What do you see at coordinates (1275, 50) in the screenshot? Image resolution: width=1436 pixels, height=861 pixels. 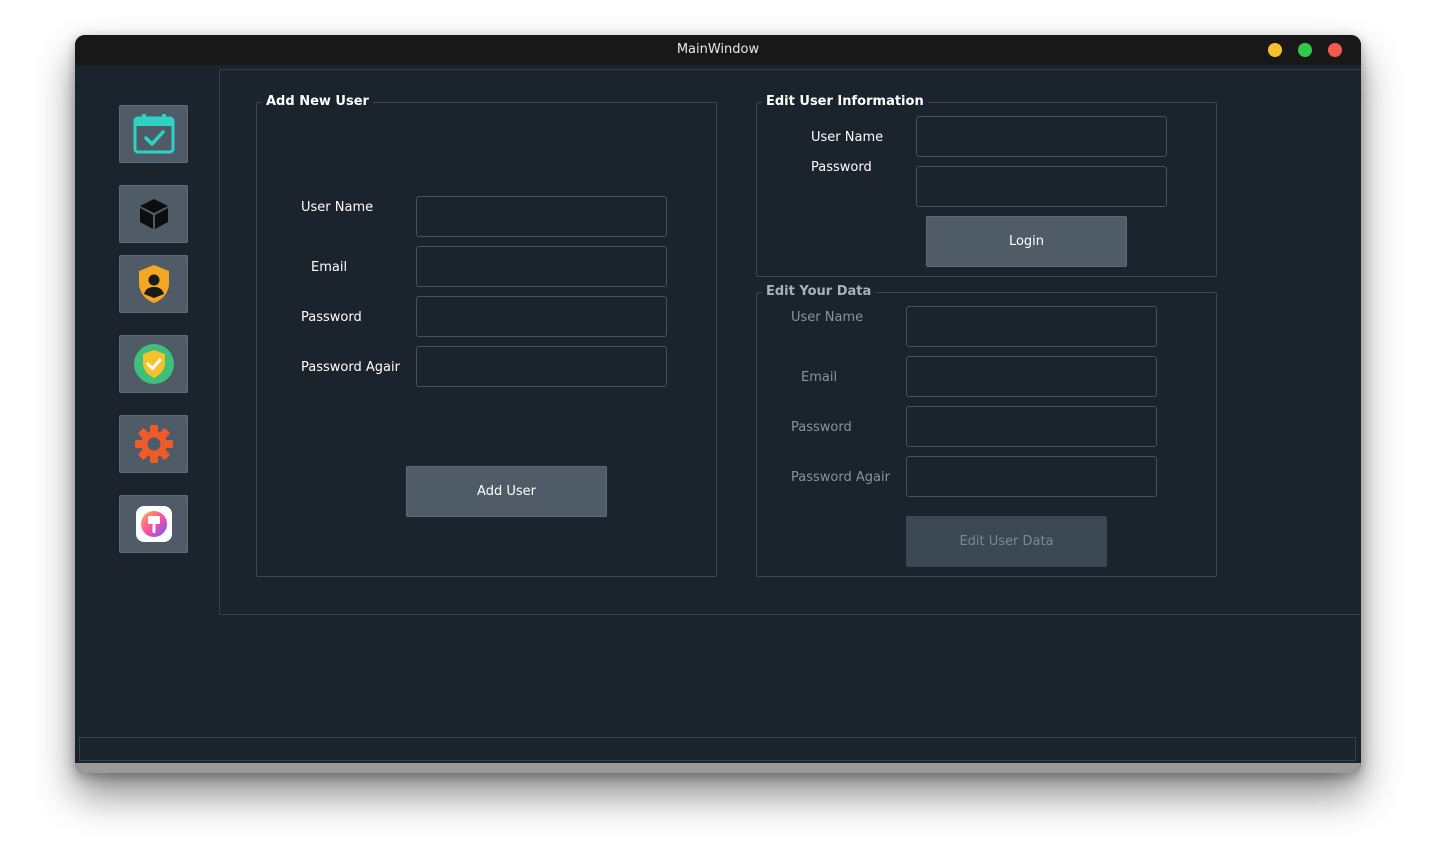 I see `minimize-button` at bounding box center [1275, 50].